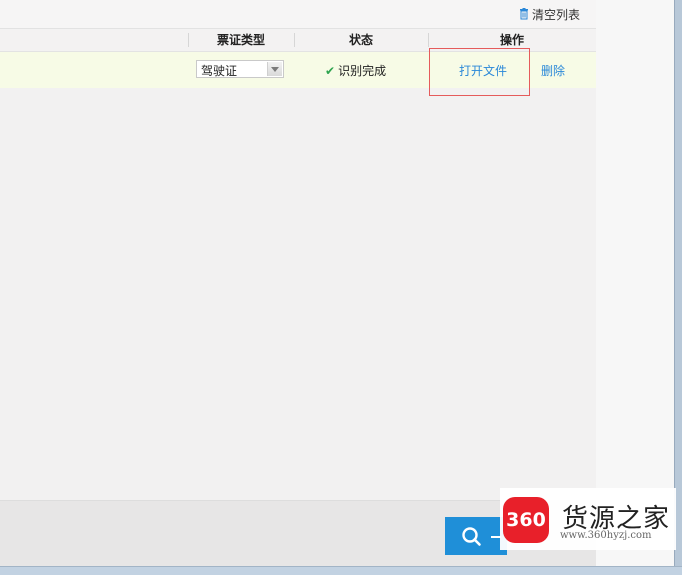 This screenshot has width=682, height=575. Describe the element at coordinates (479, 72) in the screenshot. I see `highlight-box` at that location.